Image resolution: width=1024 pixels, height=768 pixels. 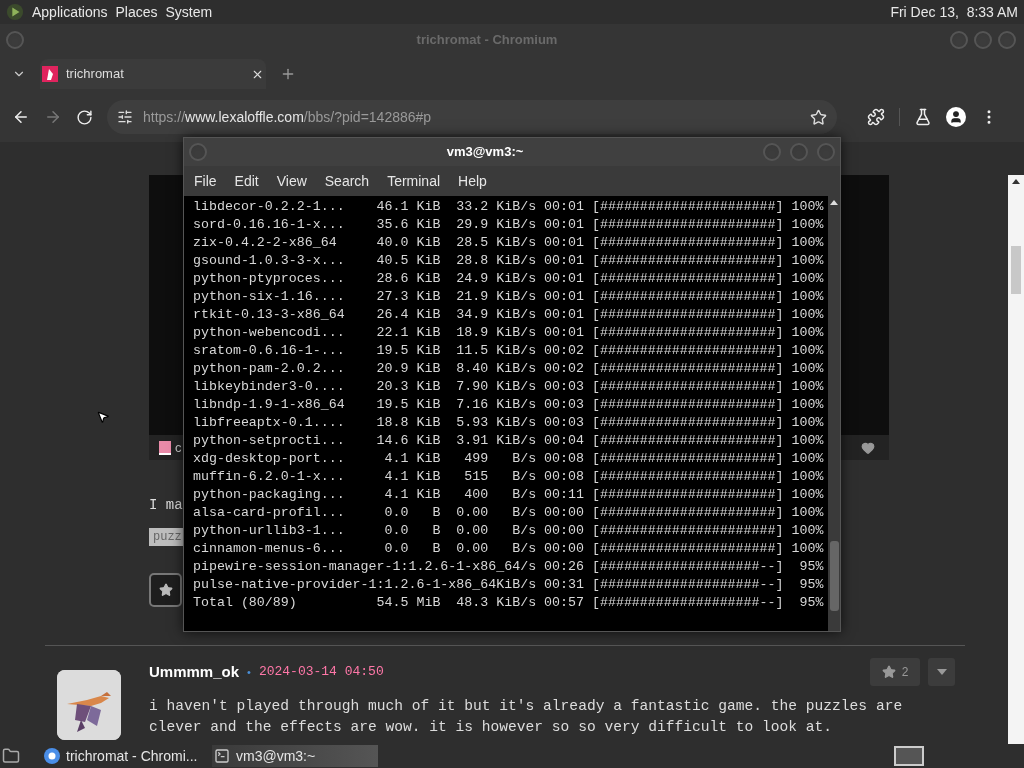 What do you see at coordinates (508, 279) in the screenshot?
I see `terminal-line: python-ptyproces... 28.6 KiB 24.9 KiB/s 00:01 [######################] 100%` at bounding box center [508, 279].